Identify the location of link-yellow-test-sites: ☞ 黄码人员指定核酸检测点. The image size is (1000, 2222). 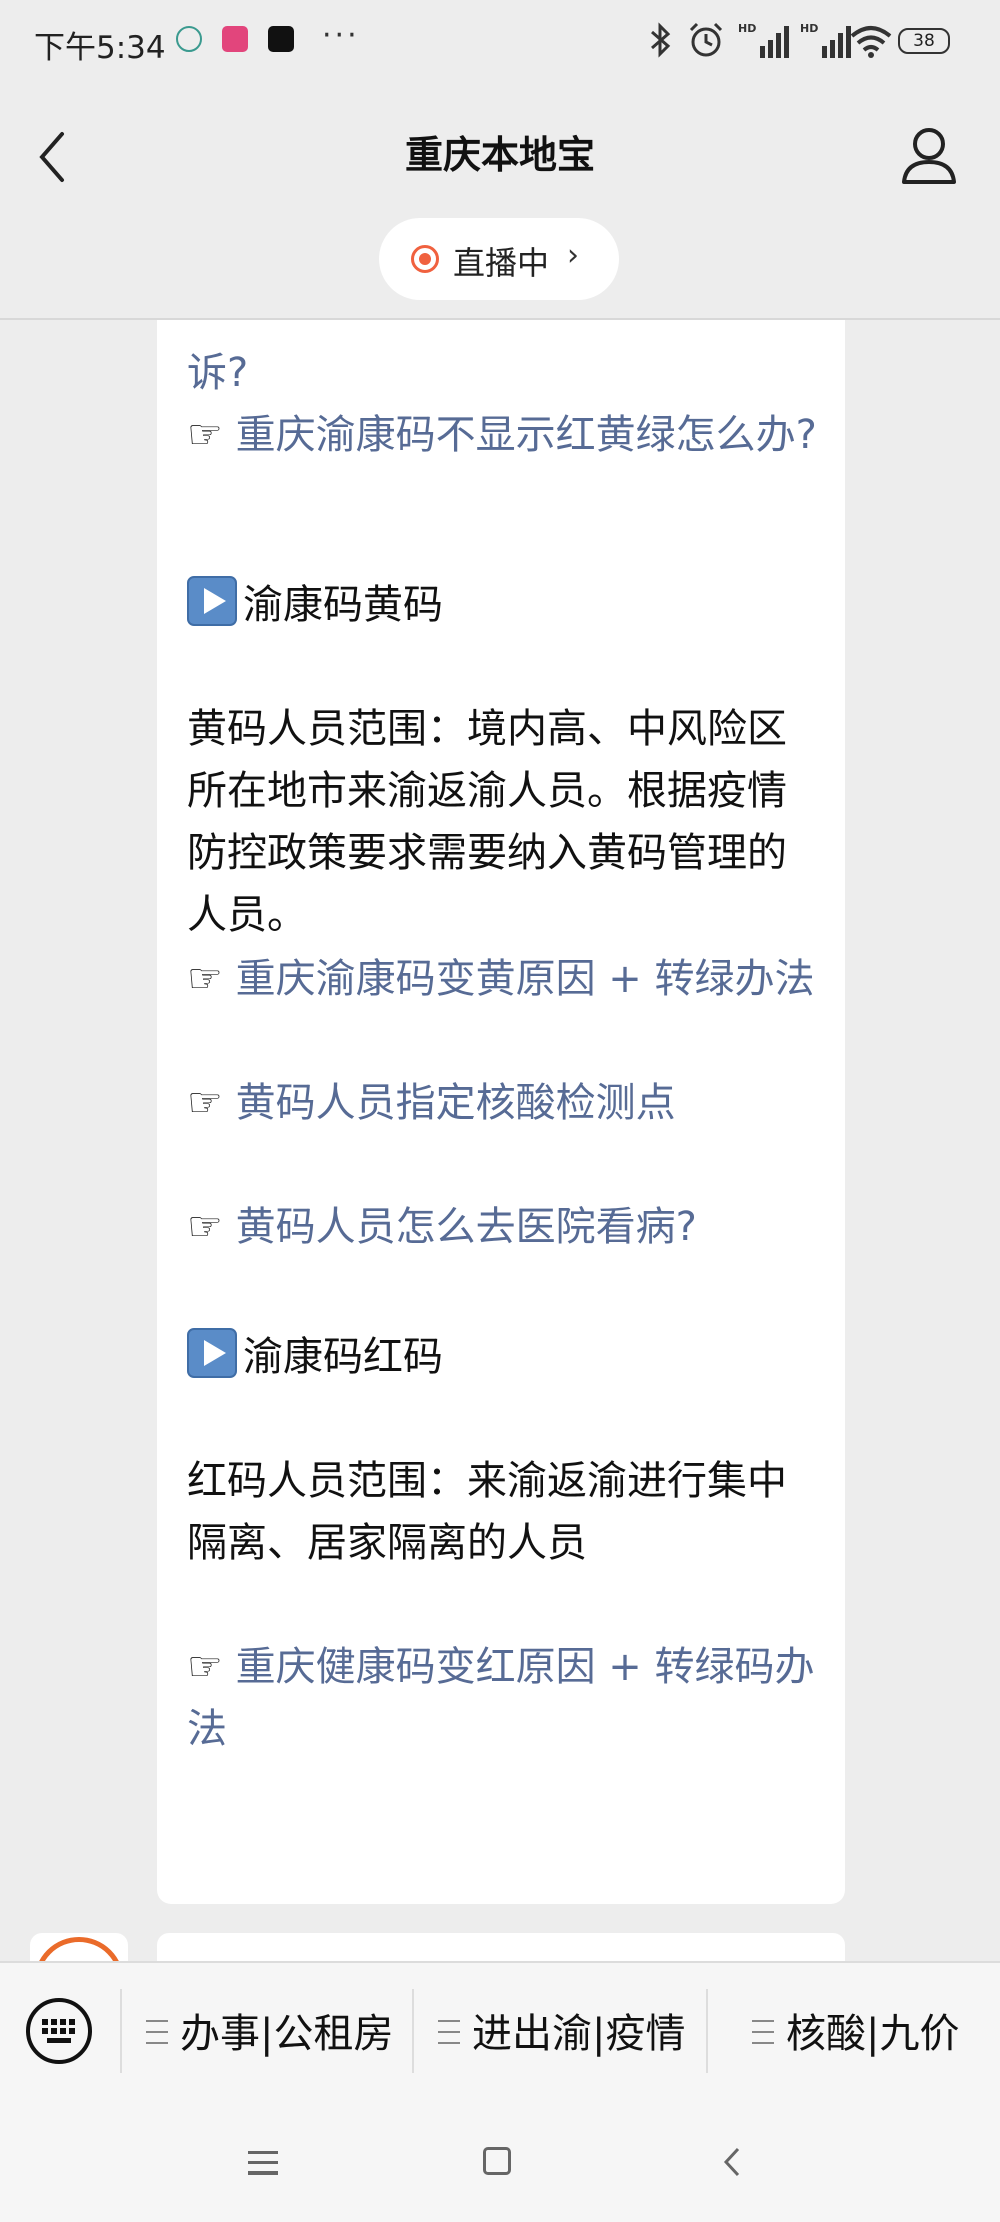
(505, 1103).